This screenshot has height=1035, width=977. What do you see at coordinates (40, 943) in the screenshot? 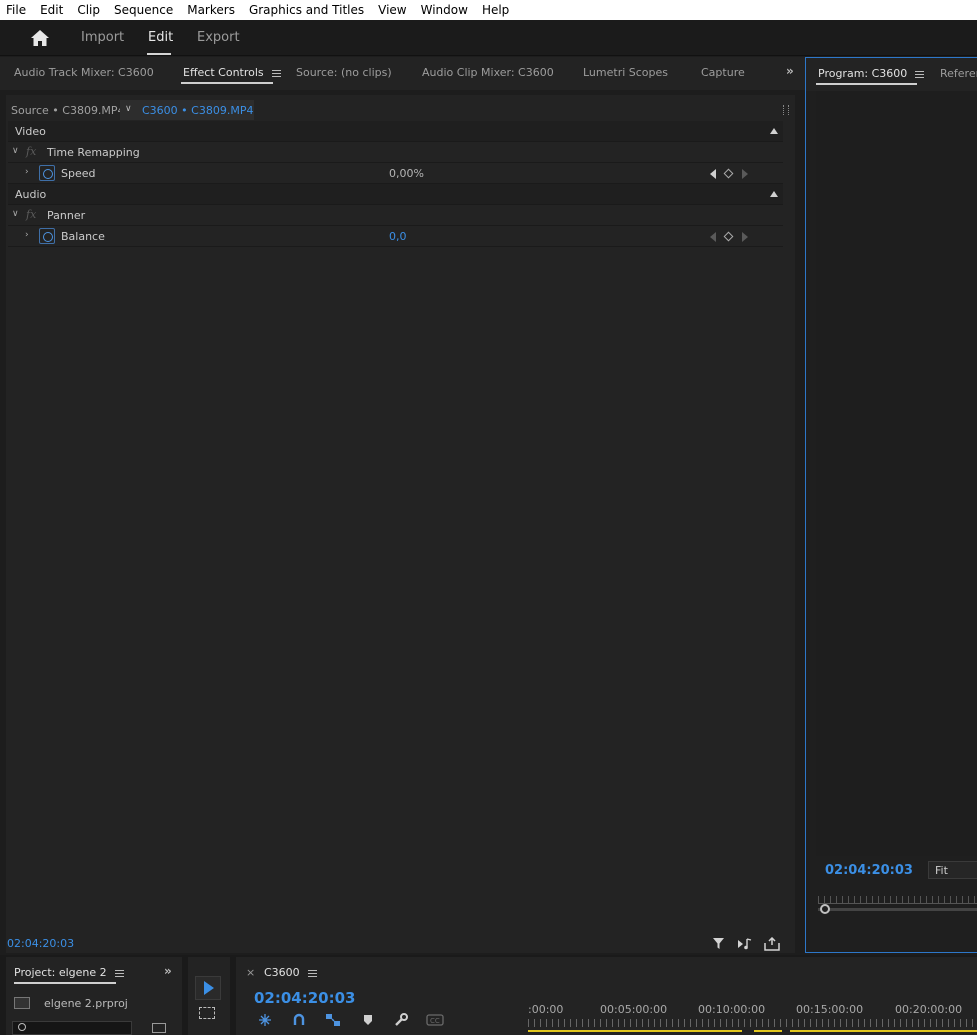
I see `effect-controls-timecode: 02:04:20:03` at bounding box center [40, 943].